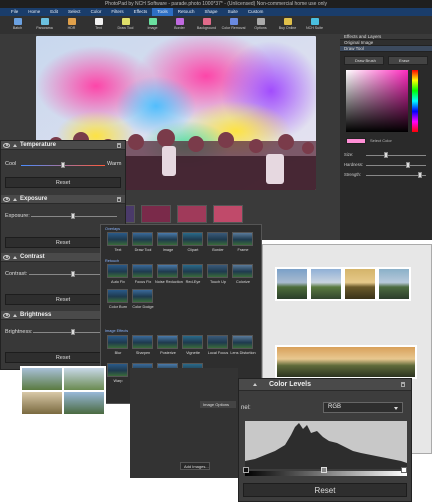 The width and height of the screenshot is (432, 502). I want to click on color-levels-header: Color Levels, so click(325, 385).